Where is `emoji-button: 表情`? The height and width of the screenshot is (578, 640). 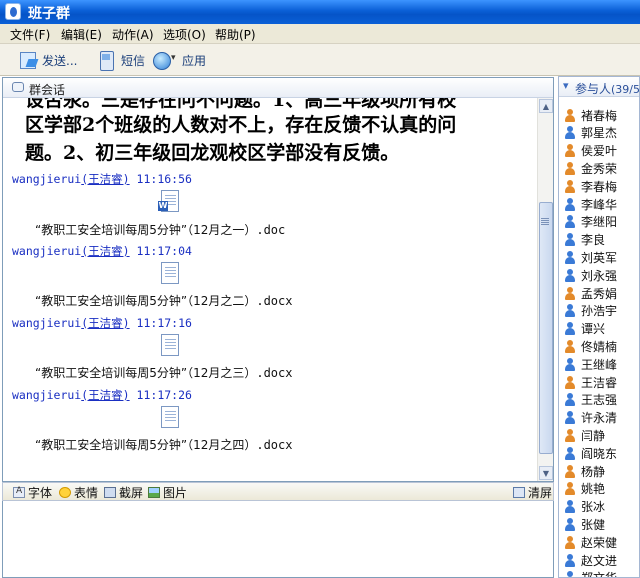 emoji-button: 表情 is located at coordinates (78, 492).